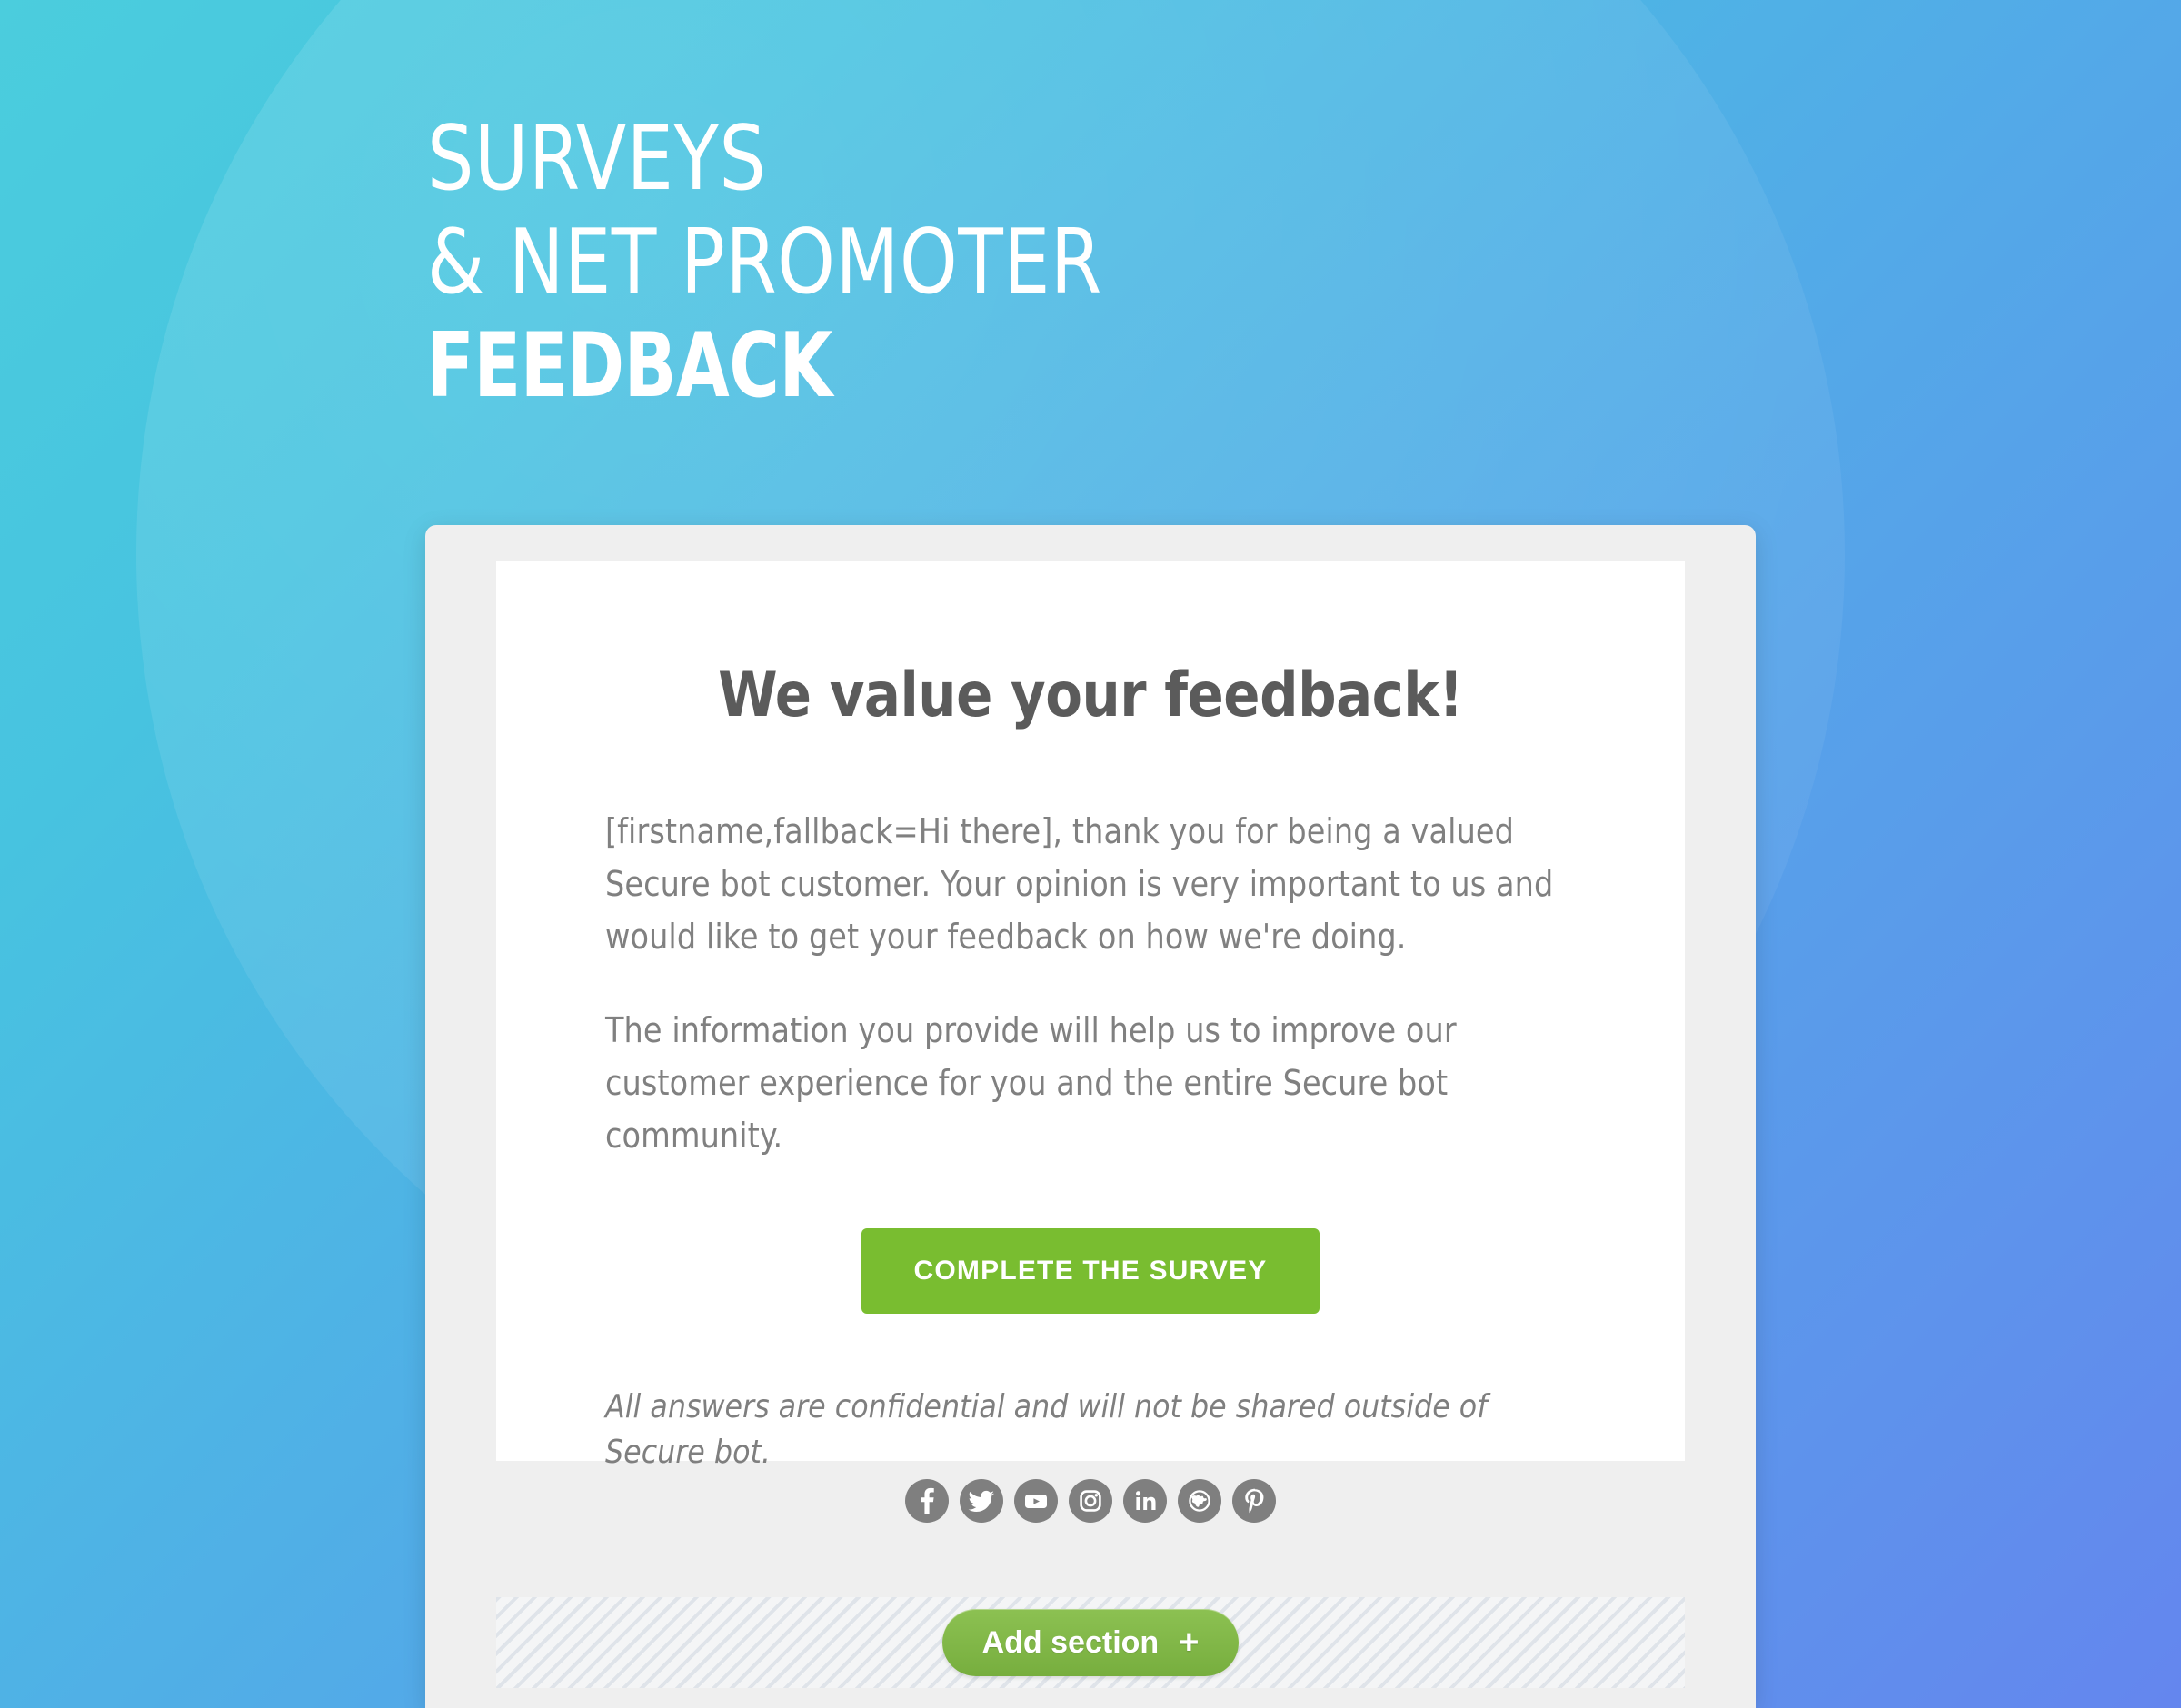 Image resolution: width=2181 pixels, height=1708 pixels. What do you see at coordinates (1199, 1501) in the screenshot?
I see `website-globe-icon` at bounding box center [1199, 1501].